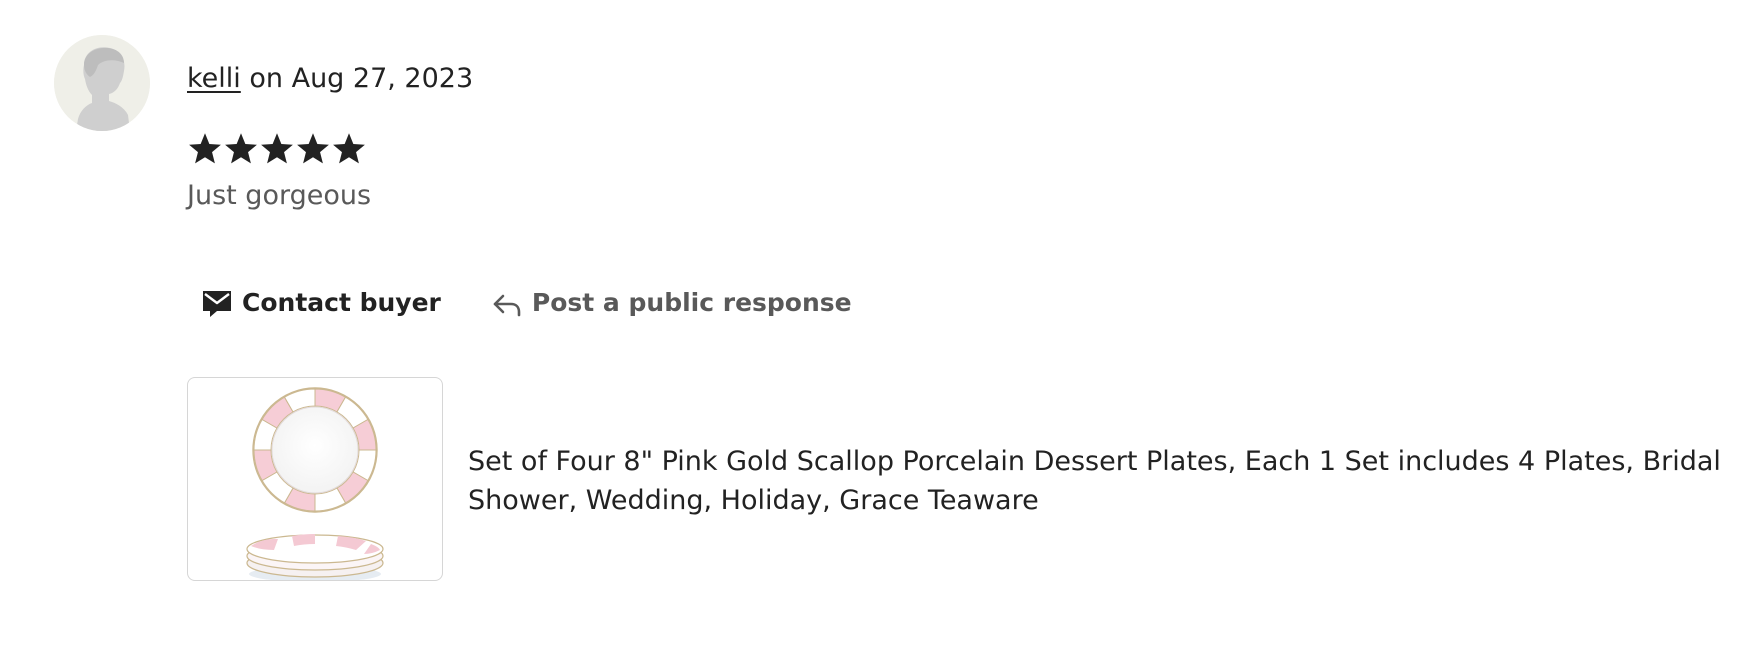 The image size is (1760, 646). Describe the element at coordinates (279, 195) in the screenshot. I see `review-text: Just gorgeous` at that location.